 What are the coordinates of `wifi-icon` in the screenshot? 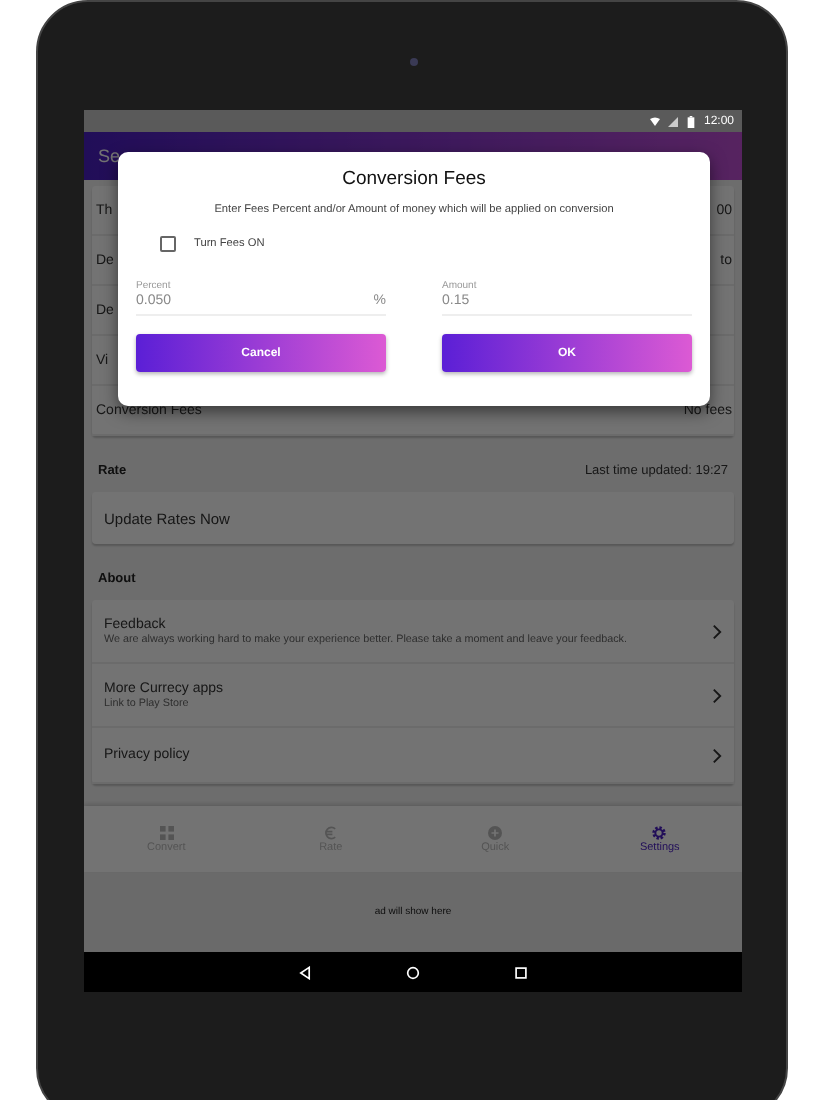 It's located at (654, 121).